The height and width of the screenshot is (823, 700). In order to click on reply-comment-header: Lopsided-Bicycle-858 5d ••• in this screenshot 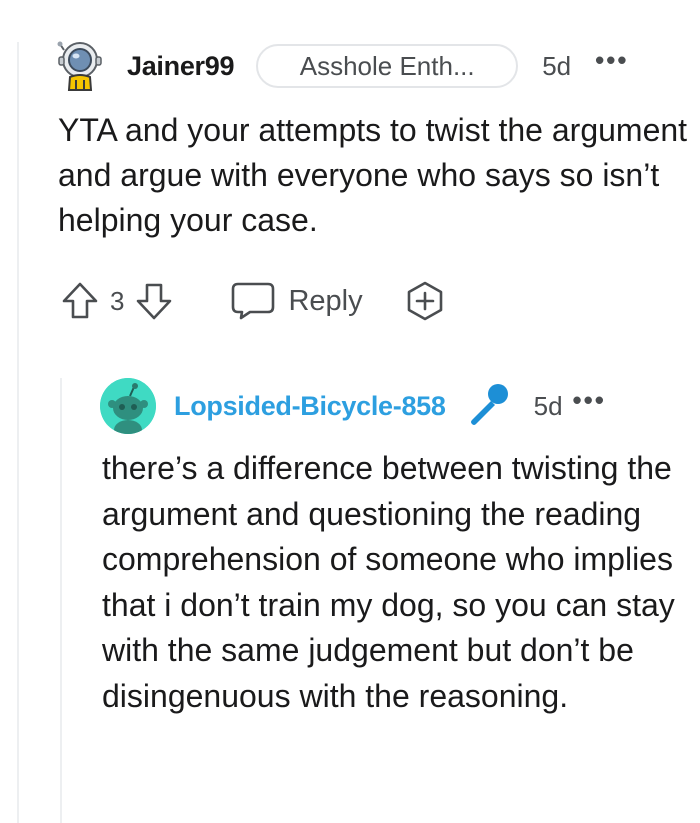, I will do `click(353, 406)`.